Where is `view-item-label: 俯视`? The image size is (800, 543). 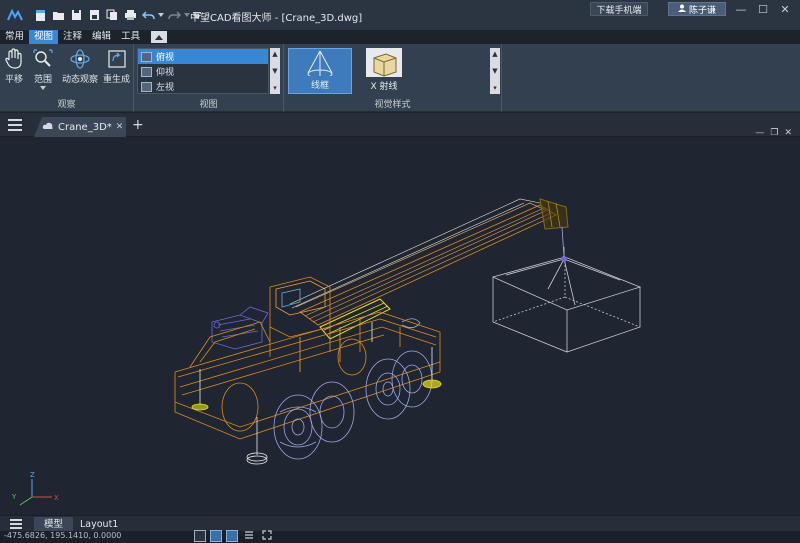 view-item-label: 俯视 is located at coordinates (165, 58).